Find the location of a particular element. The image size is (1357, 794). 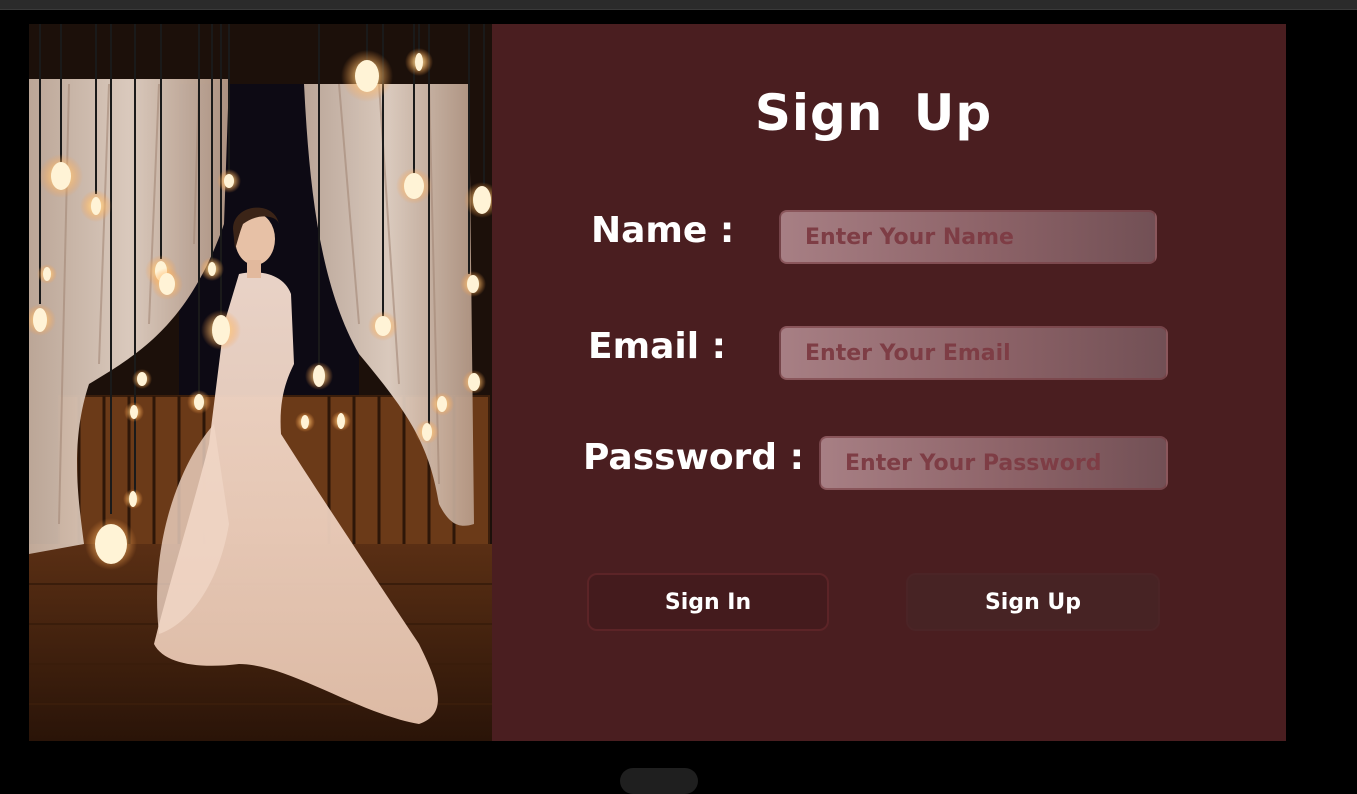

sign-in-button: Sign In is located at coordinates (708, 602).